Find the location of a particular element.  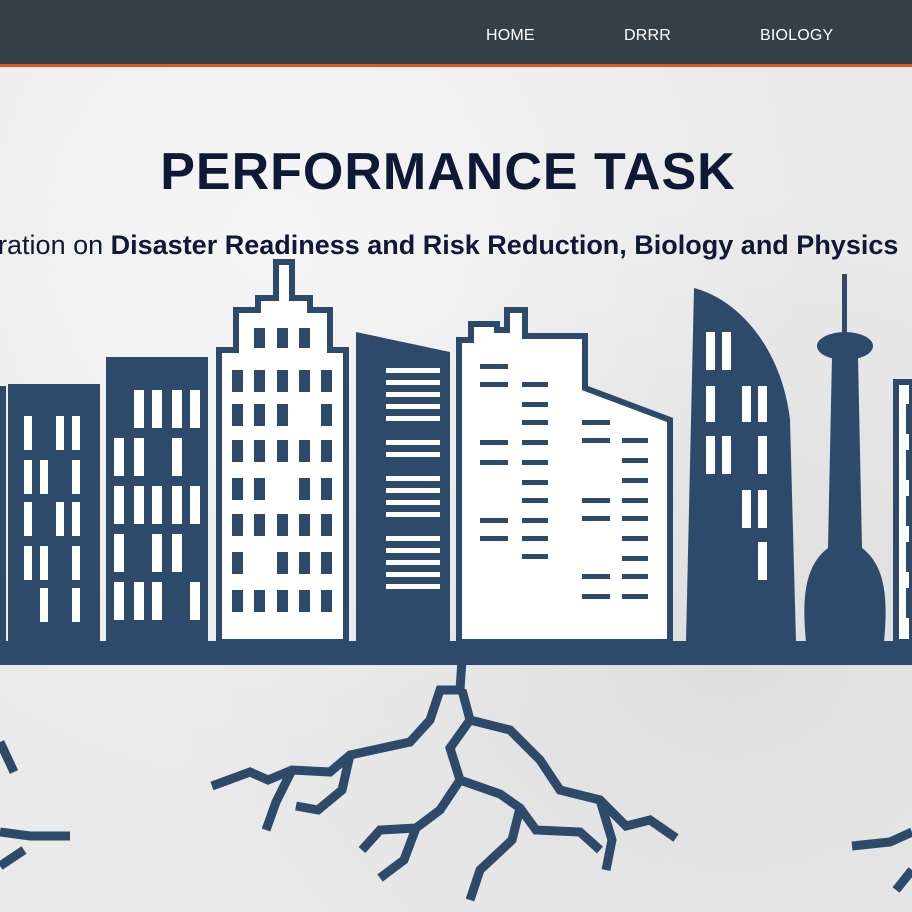

building-white-stepped is located at coordinates (564, 476).